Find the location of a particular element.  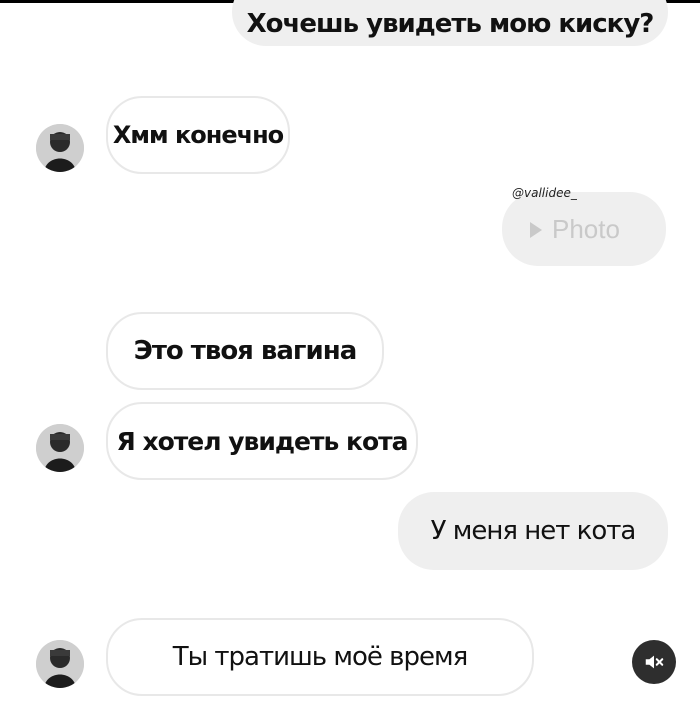

message-text: Это твоя вагина is located at coordinates (245, 351).